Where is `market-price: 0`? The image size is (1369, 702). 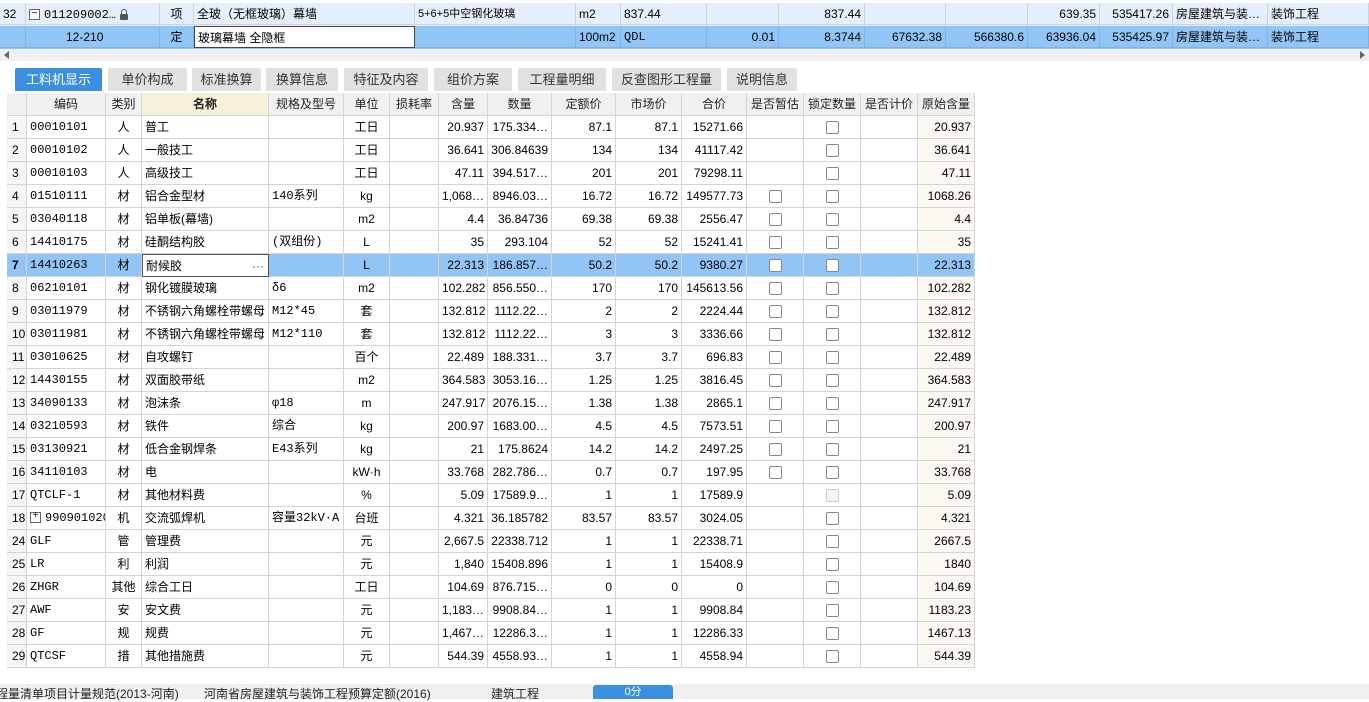 market-price: 0 is located at coordinates (649, 587).